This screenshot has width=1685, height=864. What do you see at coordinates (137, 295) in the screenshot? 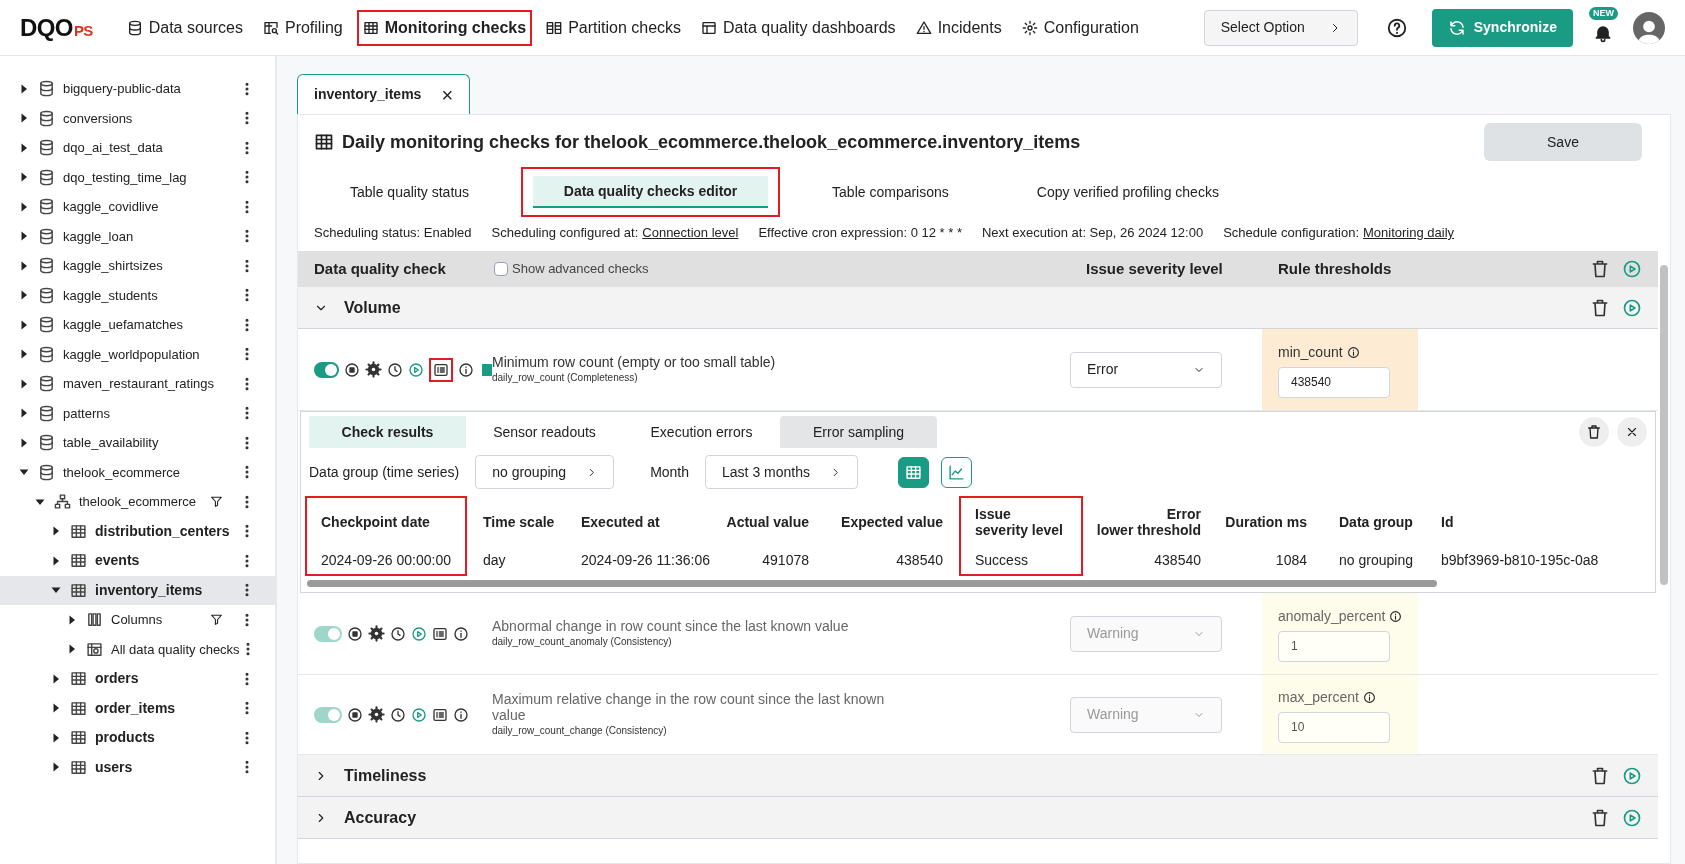
I see `tree-item: kaggle_students` at bounding box center [137, 295].